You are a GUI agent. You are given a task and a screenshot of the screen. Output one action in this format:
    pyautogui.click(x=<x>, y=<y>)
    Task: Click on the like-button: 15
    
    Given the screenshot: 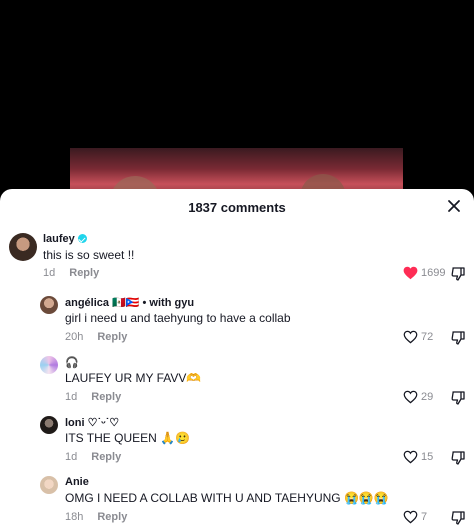 What is the action you would take?
    pyautogui.click(x=418, y=457)
    